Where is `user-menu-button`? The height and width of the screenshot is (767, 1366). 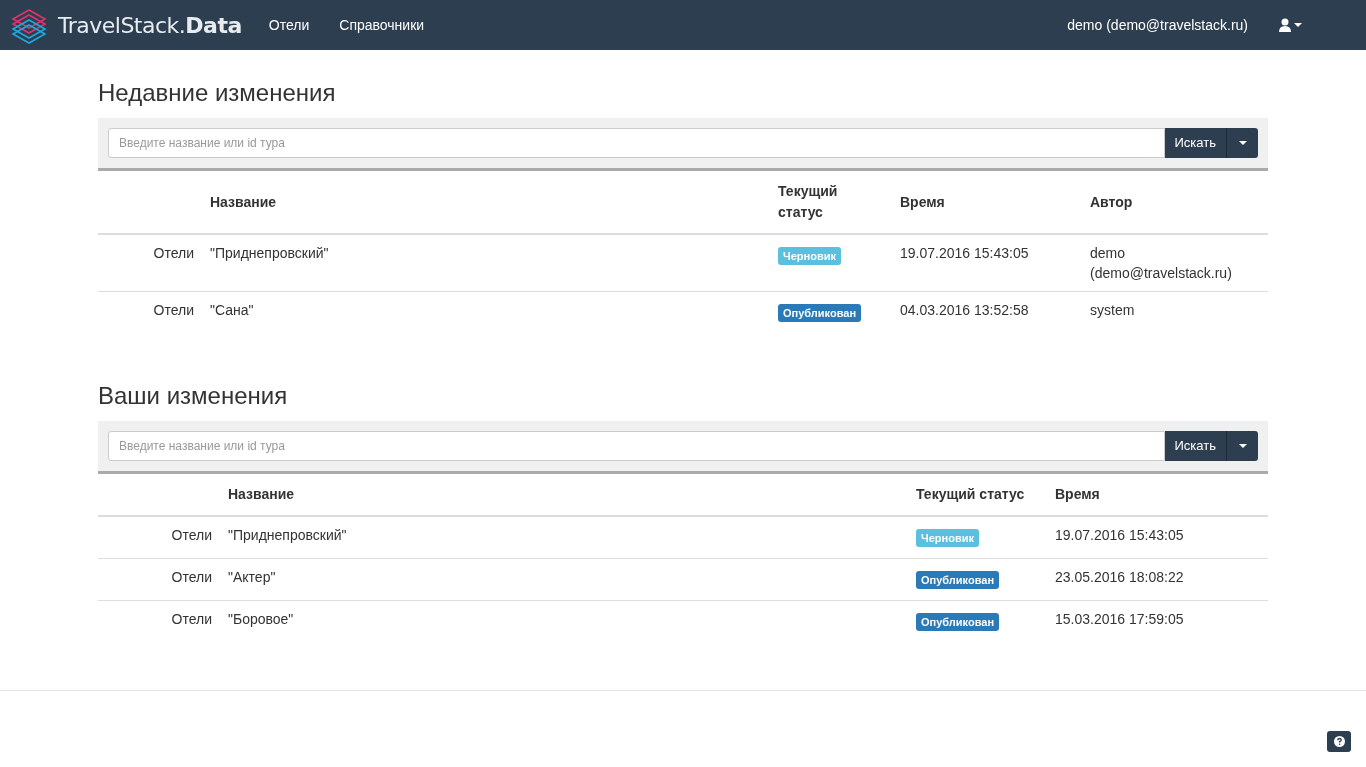 user-menu-button is located at coordinates (1290, 25).